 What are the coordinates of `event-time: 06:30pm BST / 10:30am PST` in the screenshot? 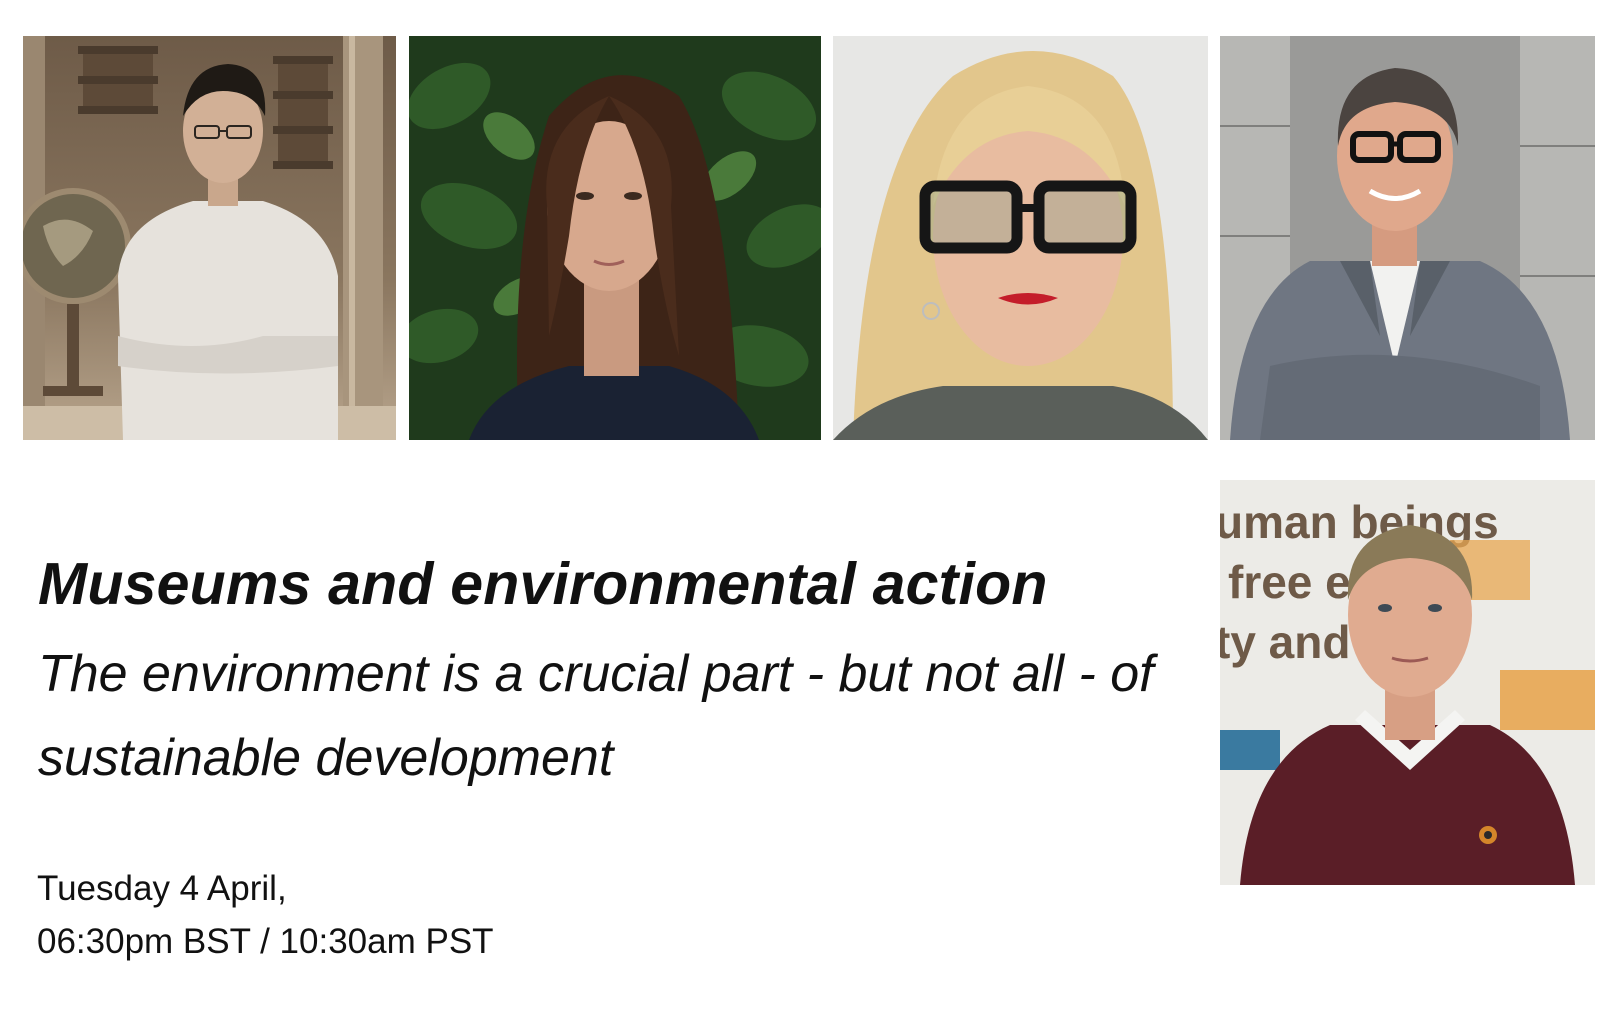 It's located at (265, 941).